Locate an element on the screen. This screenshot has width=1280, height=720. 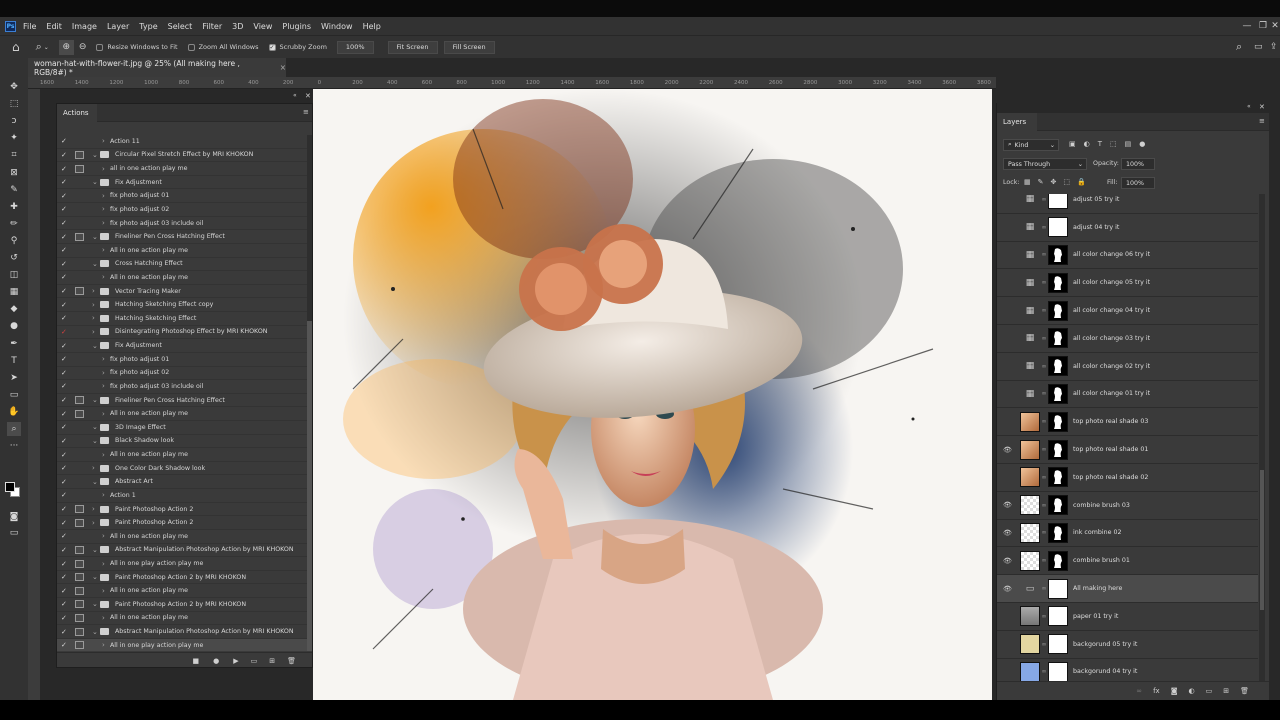
layer-row: ∞ top photo real shade 02 is located at coordinates (1127, 478).